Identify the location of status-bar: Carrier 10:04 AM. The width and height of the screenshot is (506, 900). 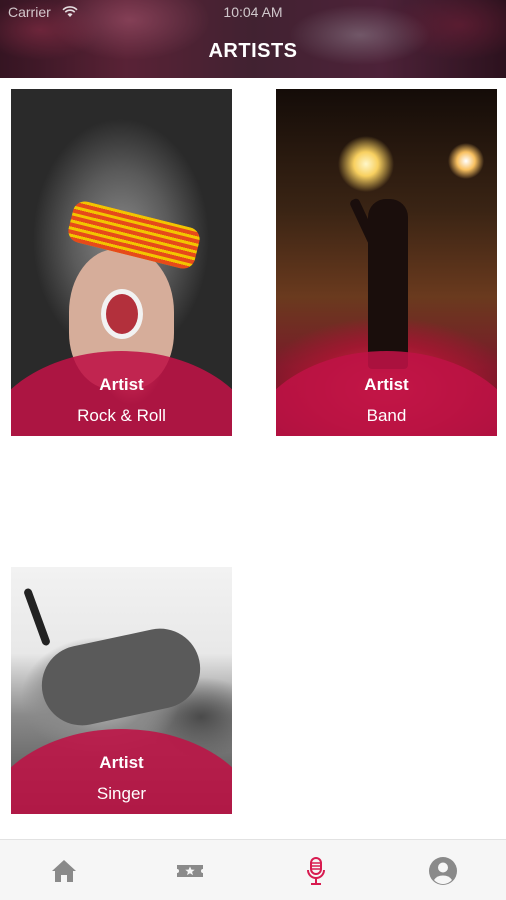
(253, 13).